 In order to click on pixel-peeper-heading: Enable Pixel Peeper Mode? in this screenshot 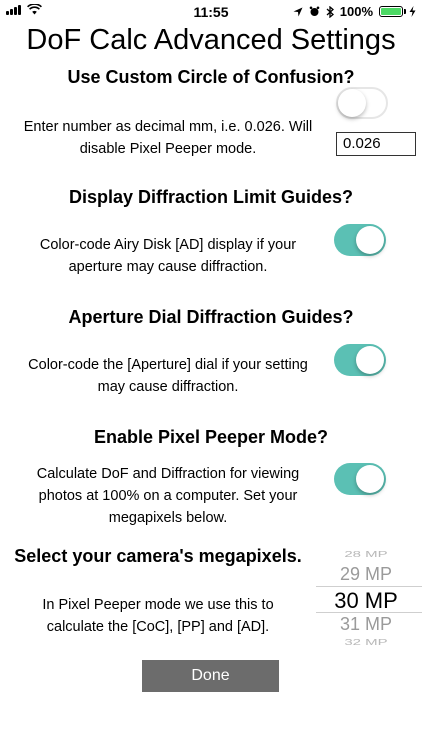, I will do `click(211, 437)`.